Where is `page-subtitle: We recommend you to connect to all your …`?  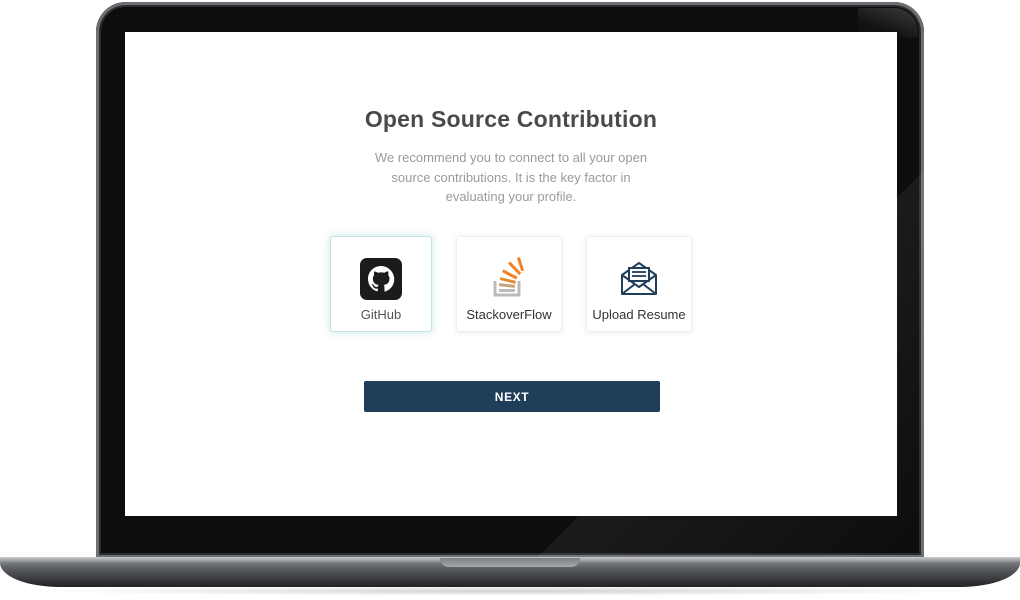
page-subtitle: We recommend you to connect to all your … is located at coordinates (511, 177).